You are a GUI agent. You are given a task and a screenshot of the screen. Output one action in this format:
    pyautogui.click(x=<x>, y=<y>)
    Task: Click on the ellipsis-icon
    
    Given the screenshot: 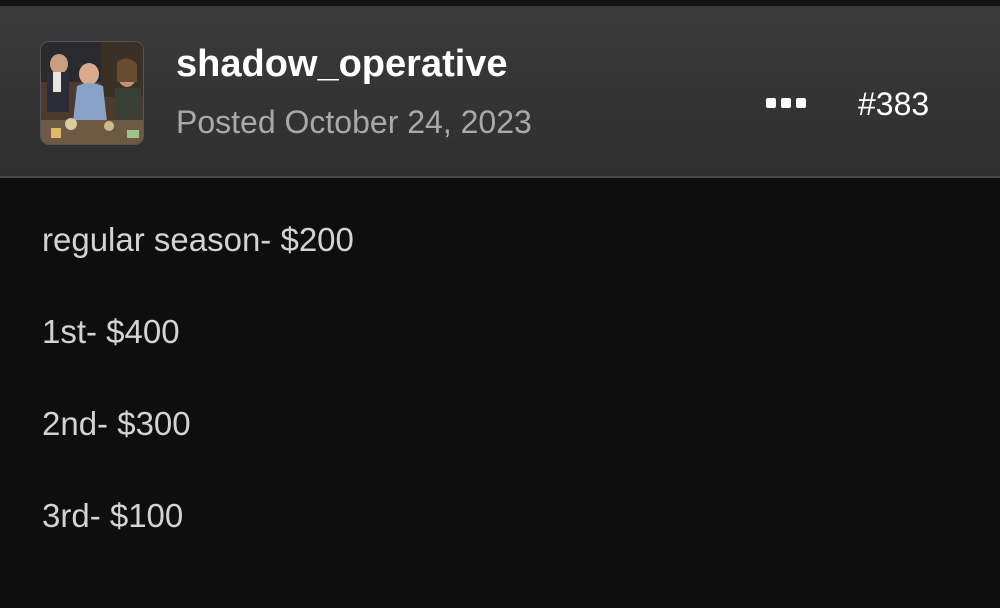 What is the action you would take?
    pyautogui.click(x=786, y=103)
    